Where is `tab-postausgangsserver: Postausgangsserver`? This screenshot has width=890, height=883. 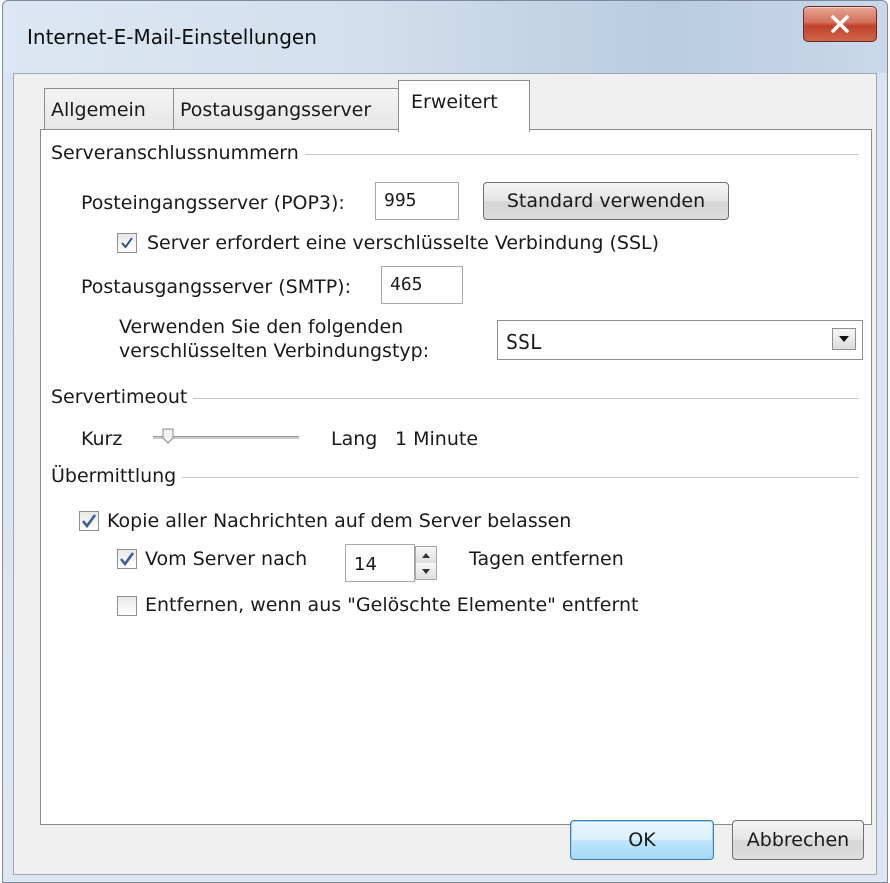
tab-postausgangsserver: Postausgangsserver is located at coordinates (286, 109).